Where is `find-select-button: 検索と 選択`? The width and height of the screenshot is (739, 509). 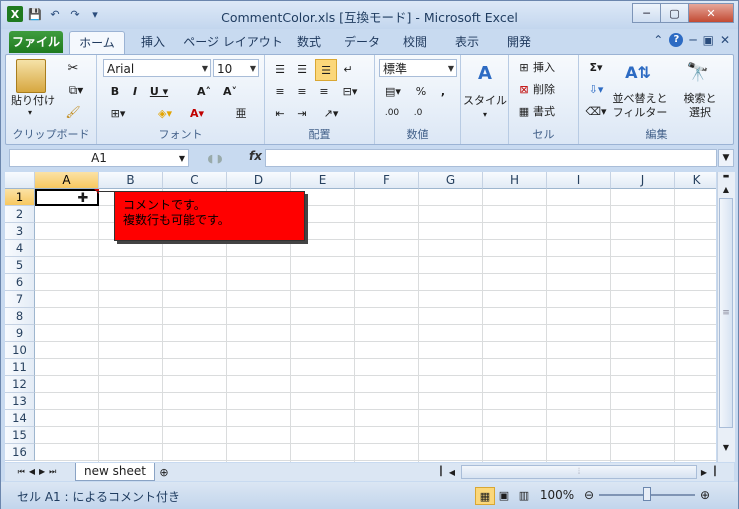 find-select-button: 検索と 選択 is located at coordinates (700, 106).